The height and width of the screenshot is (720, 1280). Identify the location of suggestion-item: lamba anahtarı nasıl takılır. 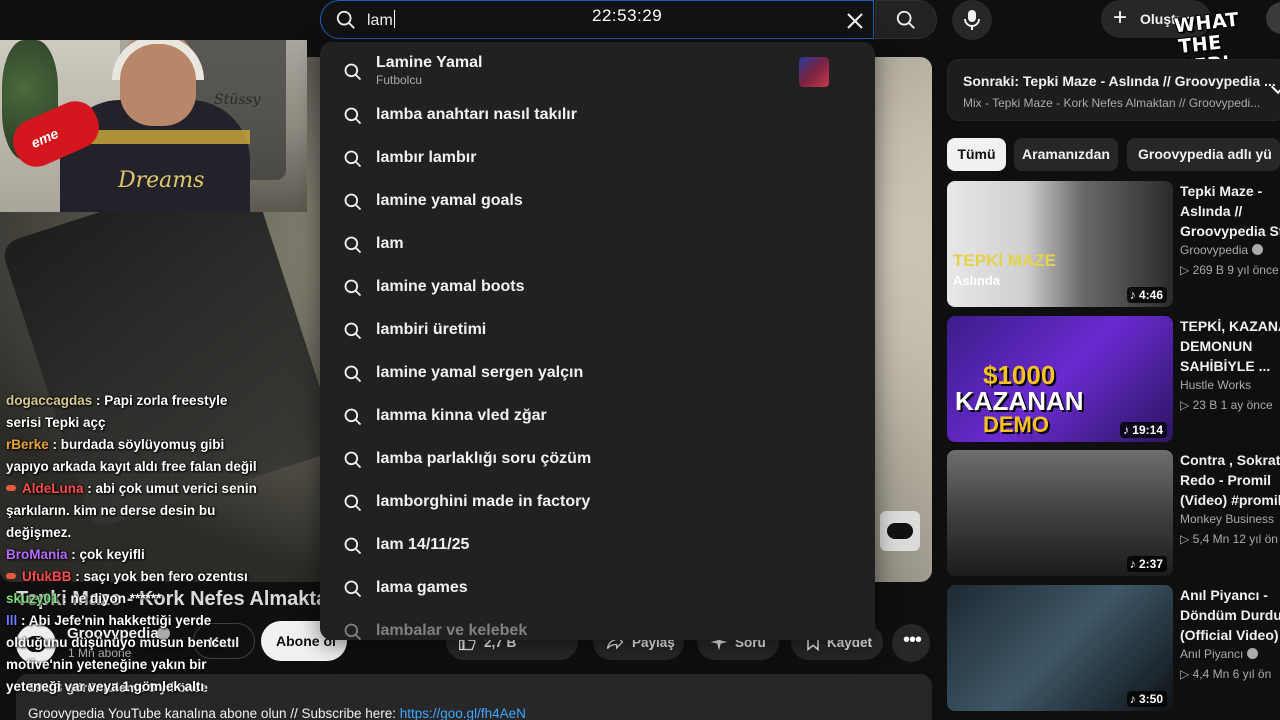
(597, 115).